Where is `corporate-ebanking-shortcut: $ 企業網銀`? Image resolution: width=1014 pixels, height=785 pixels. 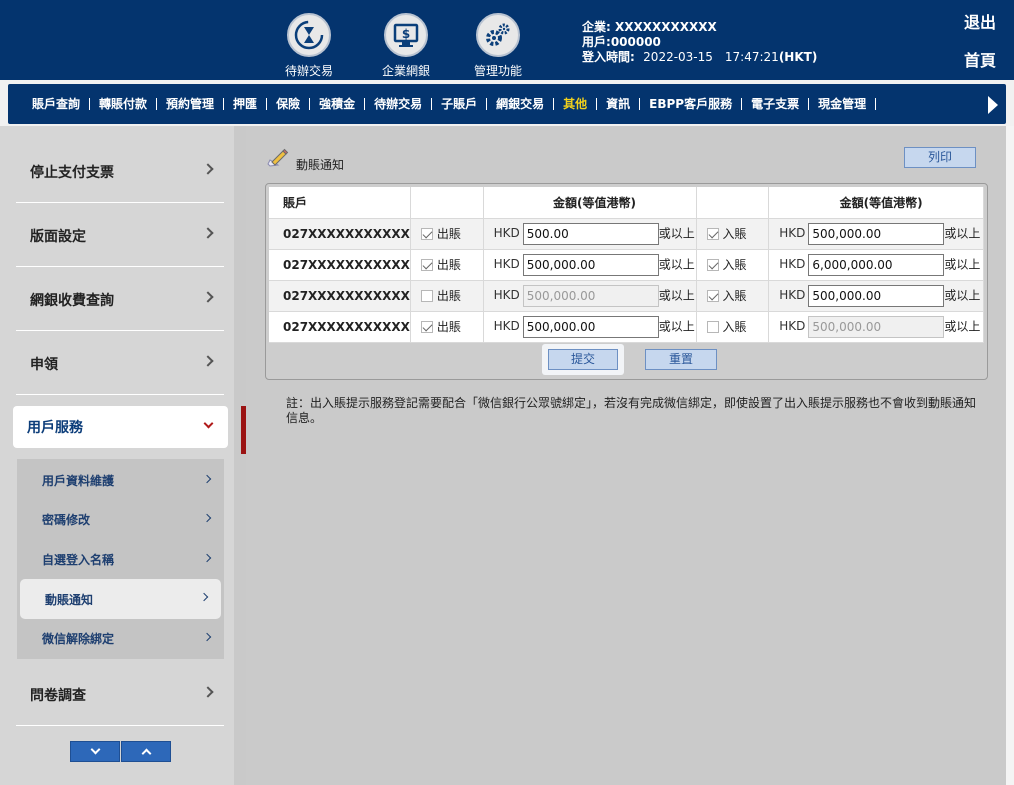
corporate-ebanking-shortcut: $ 企業網銀 is located at coordinates (406, 46).